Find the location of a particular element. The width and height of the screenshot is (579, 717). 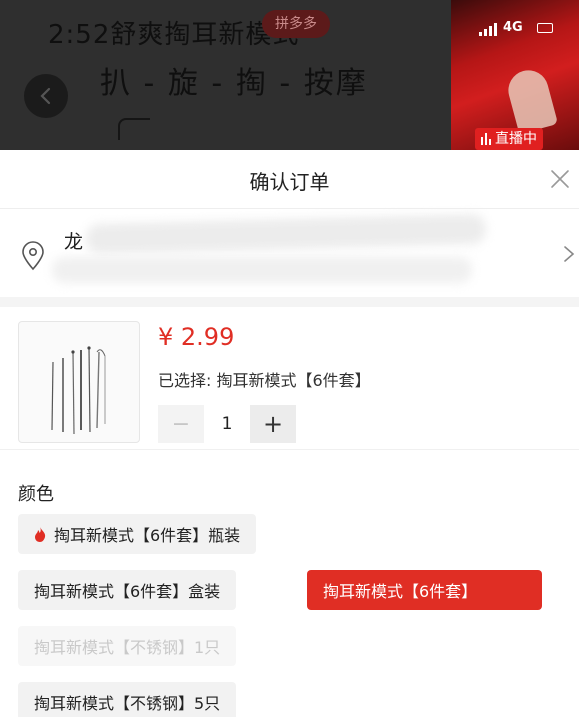

color-option-label: 掏耳新模式【不锈钢】1只 is located at coordinates (127, 647).